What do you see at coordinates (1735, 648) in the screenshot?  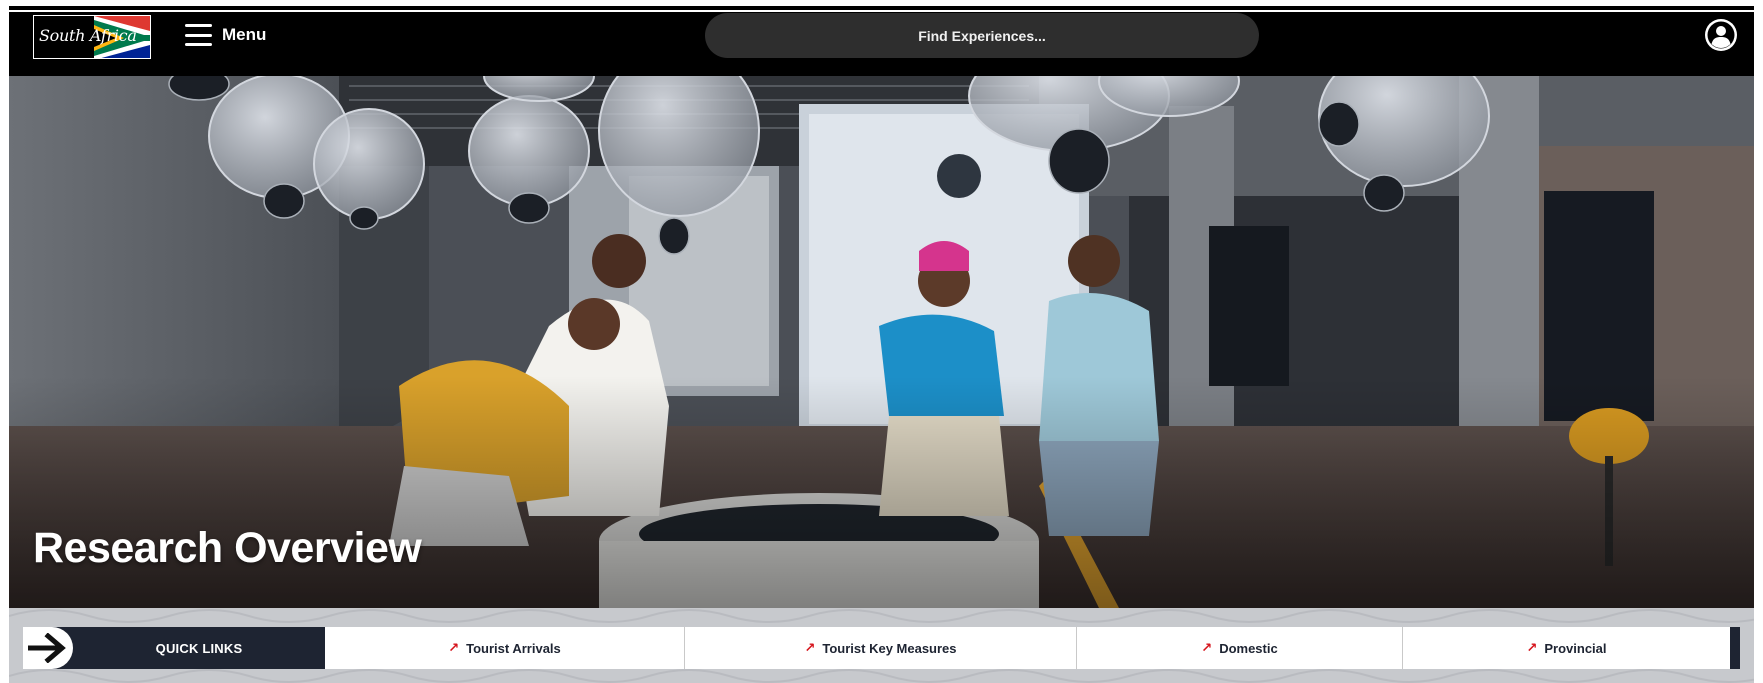 I see `quick-links-end-cap` at bounding box center [1735, 648].